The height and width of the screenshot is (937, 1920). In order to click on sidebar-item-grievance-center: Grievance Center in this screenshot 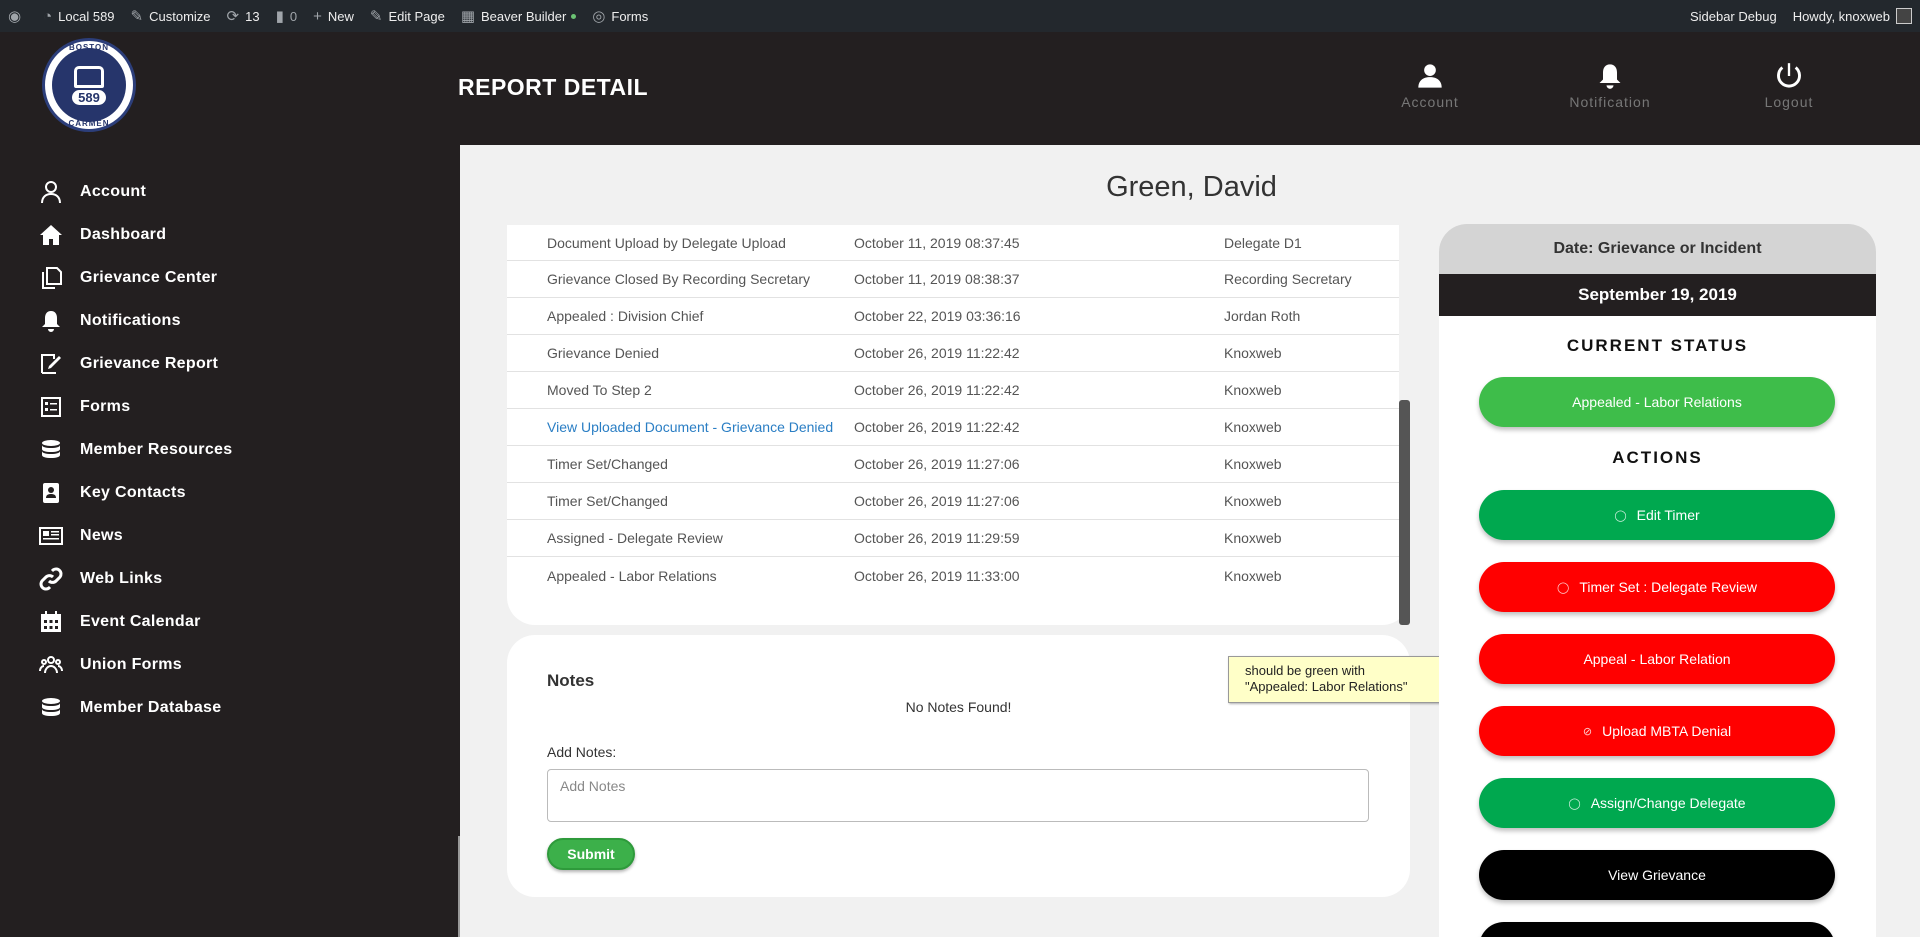, I will do `click(135, 277)`.